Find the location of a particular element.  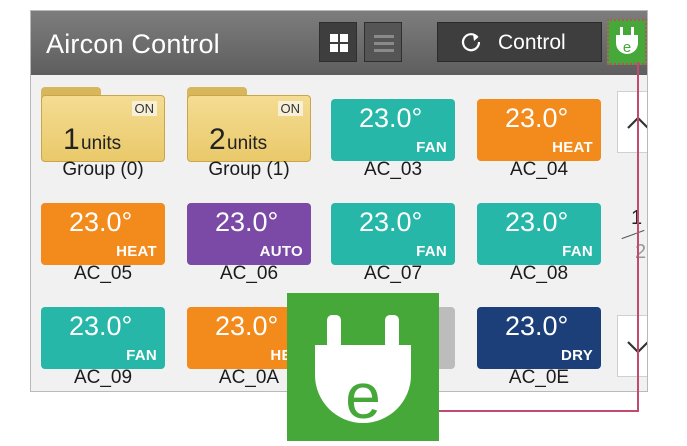

scroll-up-button is located at coordinates (632, 122).